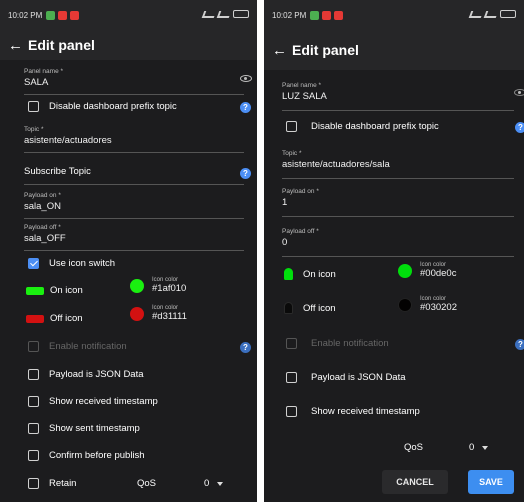 The height and width of the screenshot is (502, 524). I want to click on show-sent-label: Show sent timestamp, so click(94, 428).